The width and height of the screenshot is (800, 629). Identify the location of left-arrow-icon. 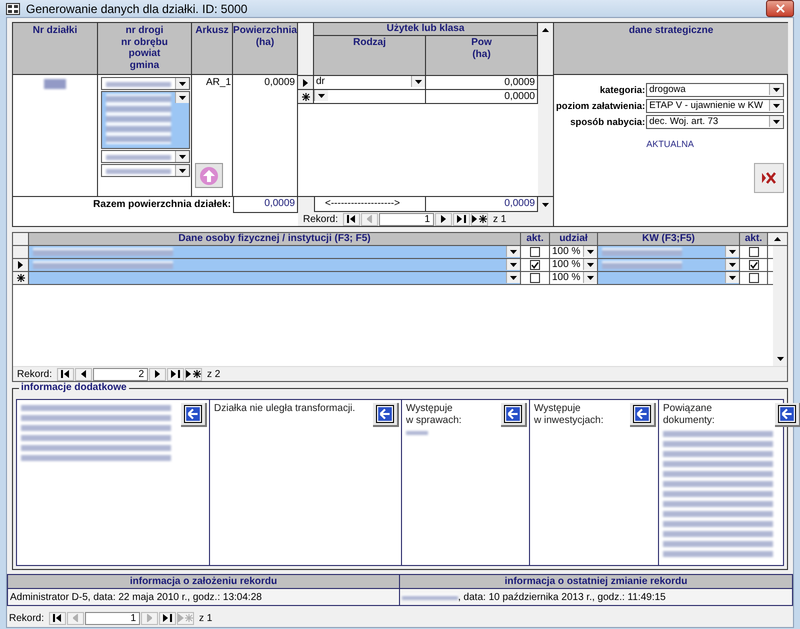
(193, 414).